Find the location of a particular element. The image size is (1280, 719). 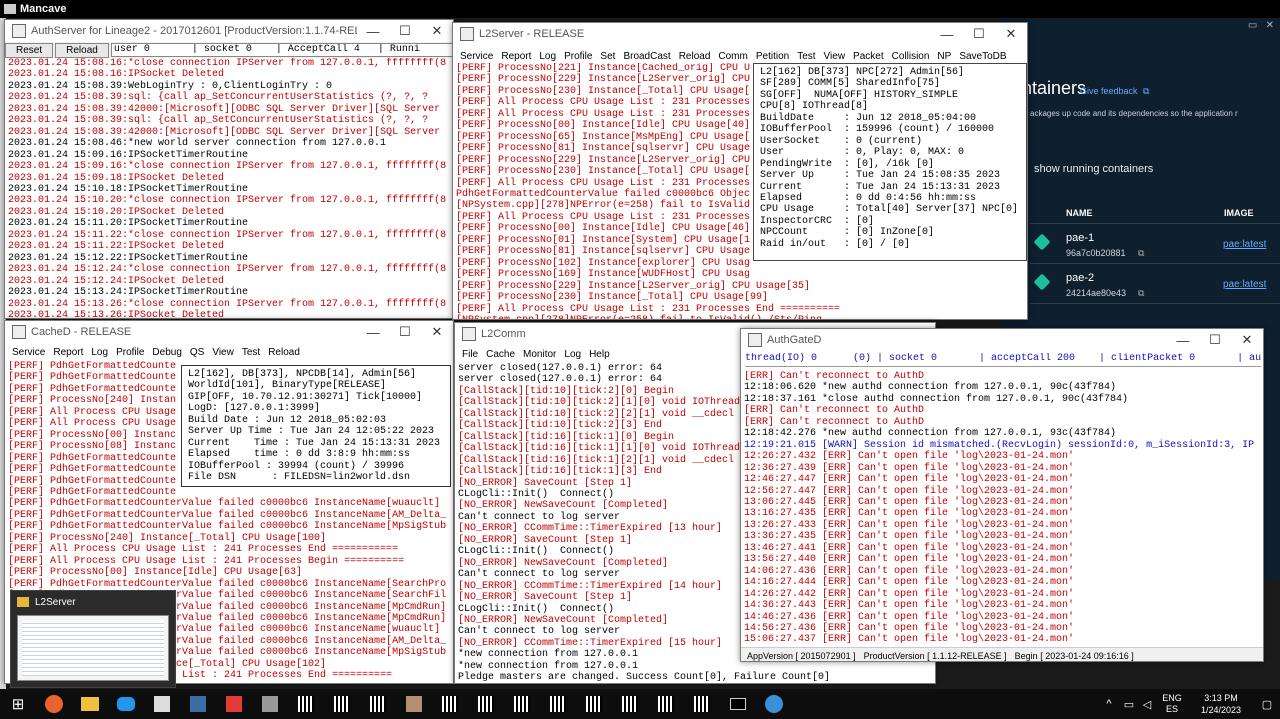

l2server-thumbnail: L2Server is located at coordinates (93, 639).